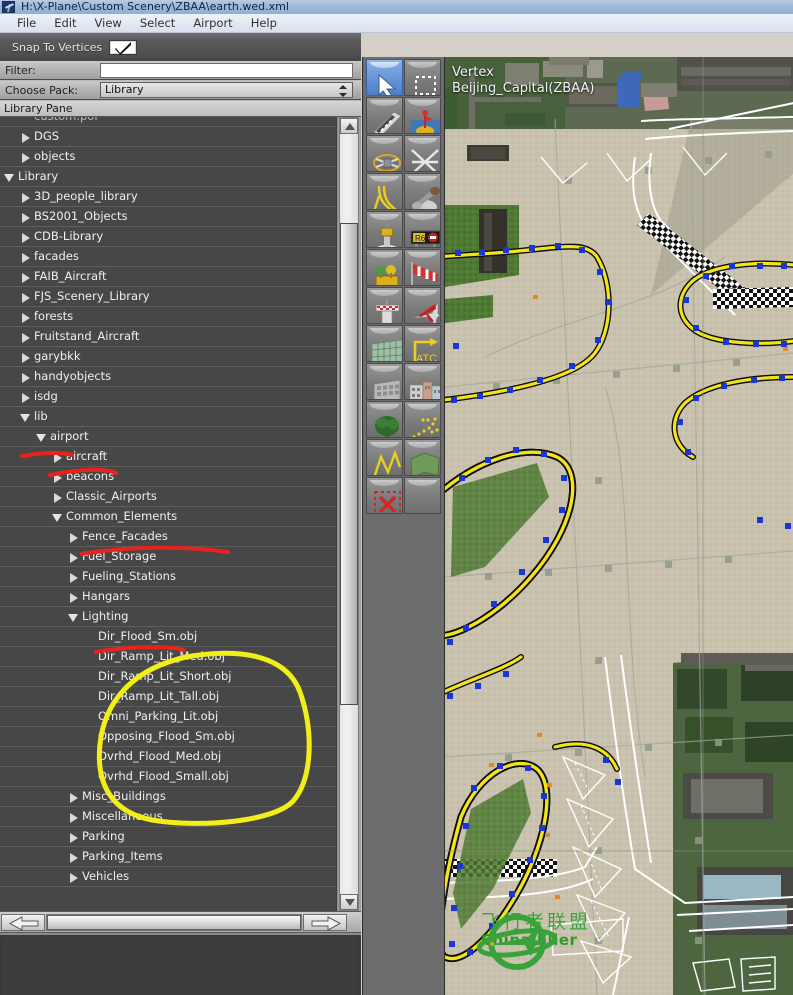  What do you see at coordinates (384, 115) in the screenshot?
I see `runway-tool` at bounding box center [384, 115].